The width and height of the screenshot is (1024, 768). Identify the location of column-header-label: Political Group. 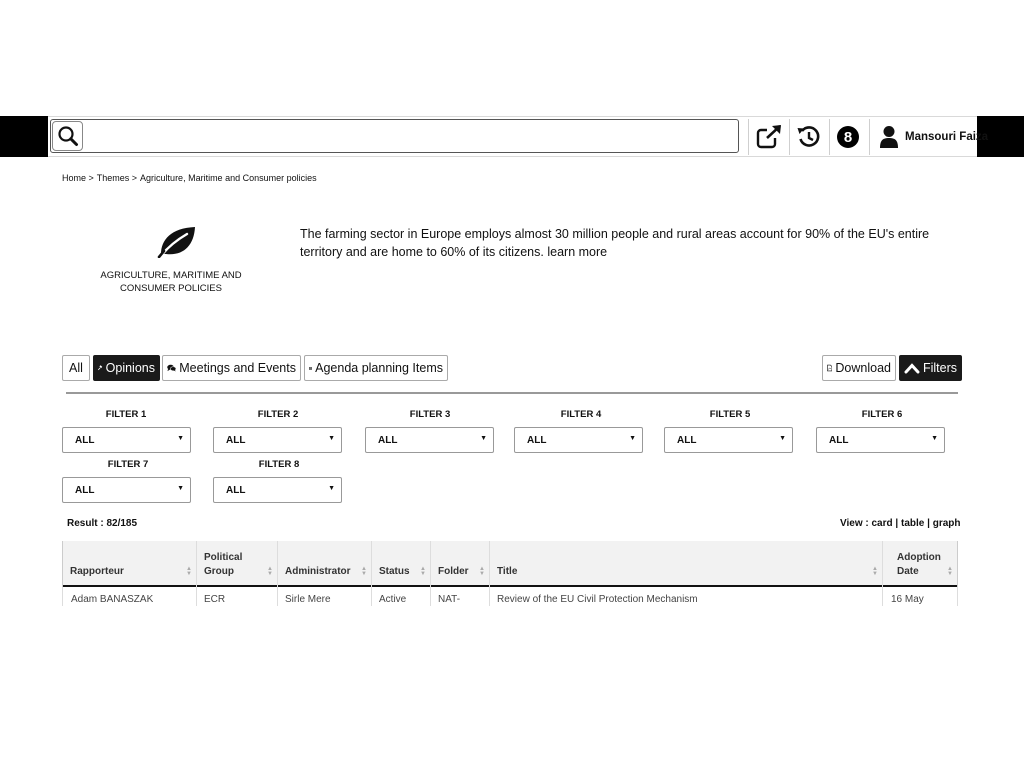
(223, 564).